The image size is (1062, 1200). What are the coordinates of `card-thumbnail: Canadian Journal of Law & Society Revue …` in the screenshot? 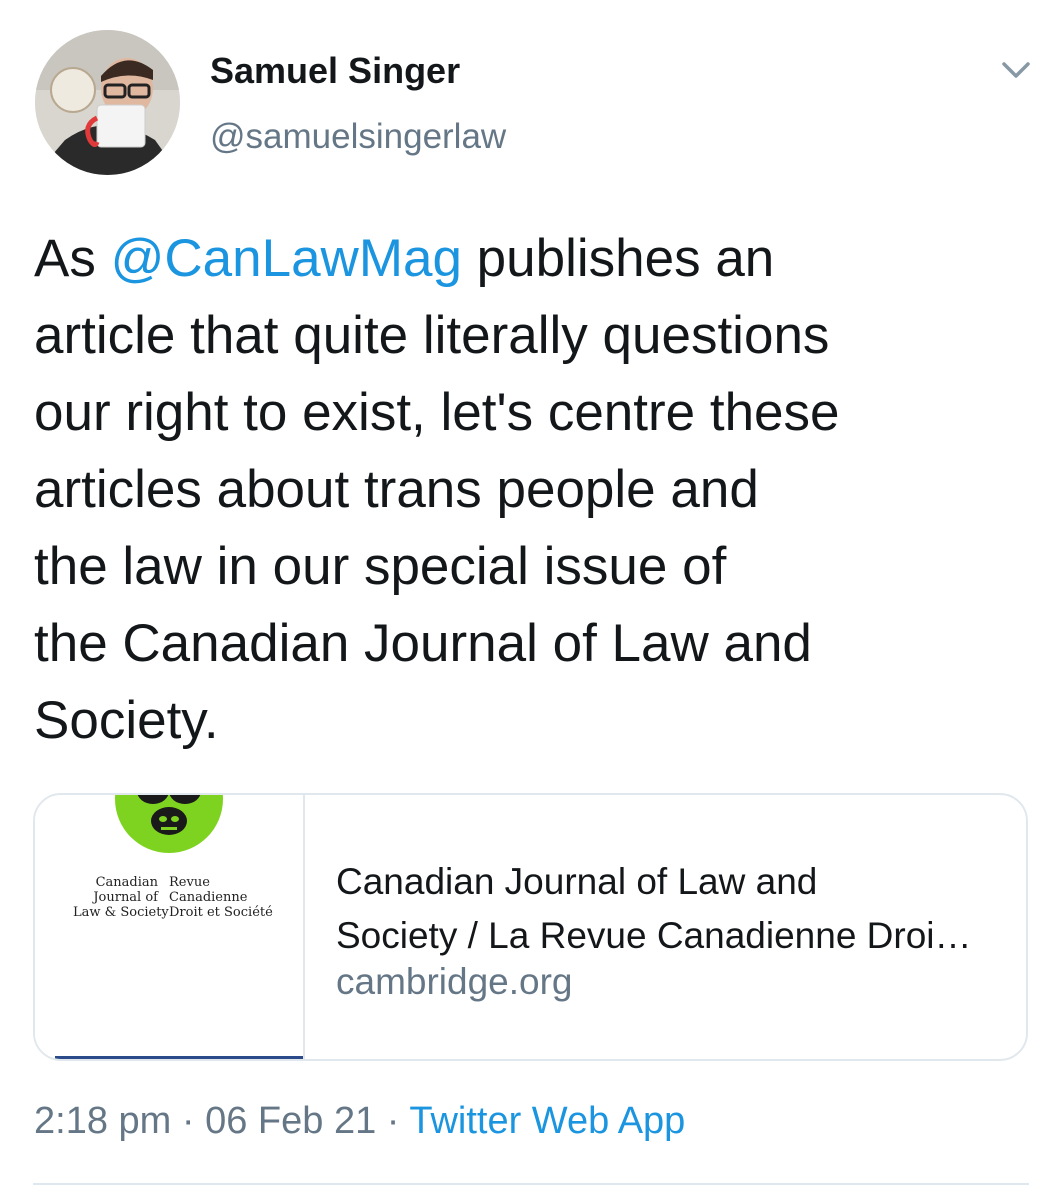 It's located at (170, 927).